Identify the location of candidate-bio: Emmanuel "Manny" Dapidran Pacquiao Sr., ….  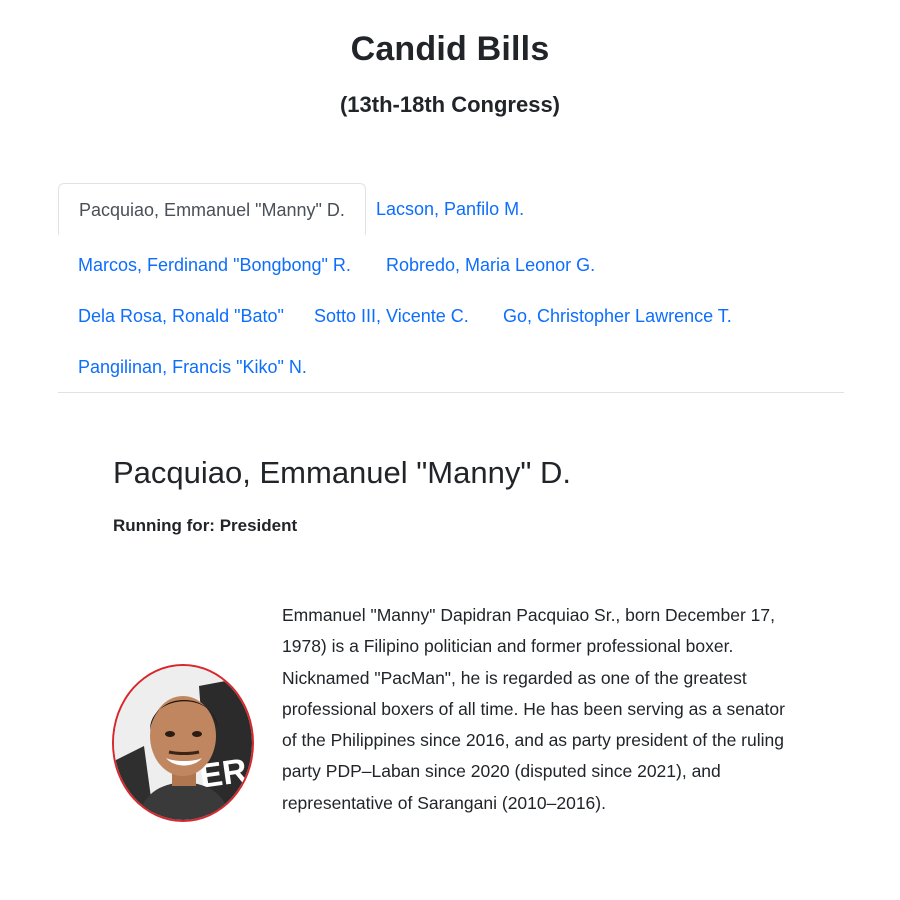
(533, 709).